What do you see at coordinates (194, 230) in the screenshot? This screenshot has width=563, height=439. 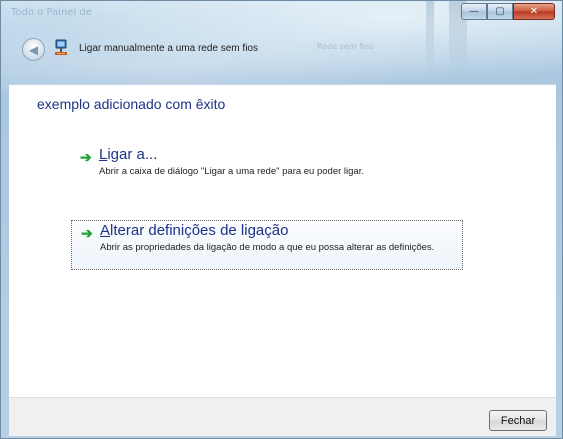 I see `change-settings-title: Alterar definições de ligação` at bounding box center [194, 230].